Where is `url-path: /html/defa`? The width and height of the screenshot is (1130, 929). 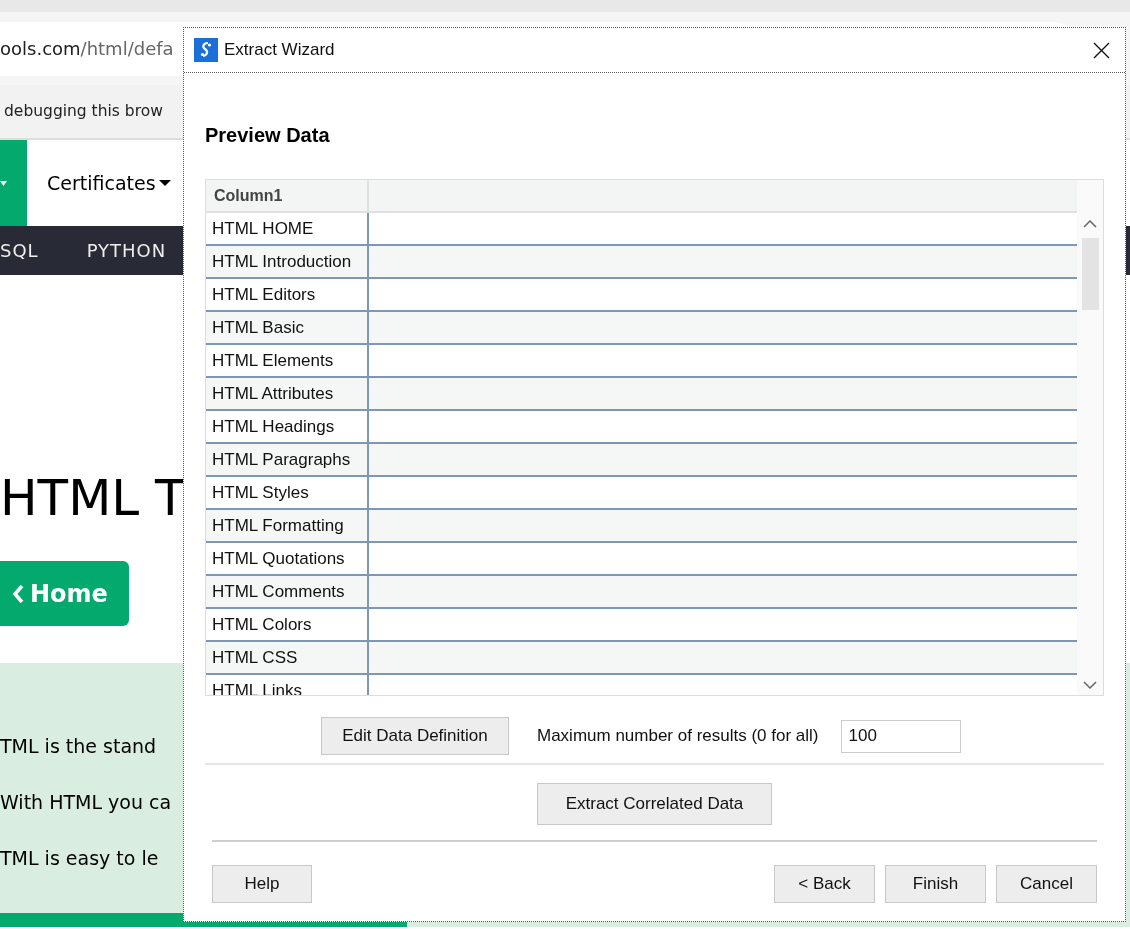 url-path: /html/defa is located at coordinates (127, 49).